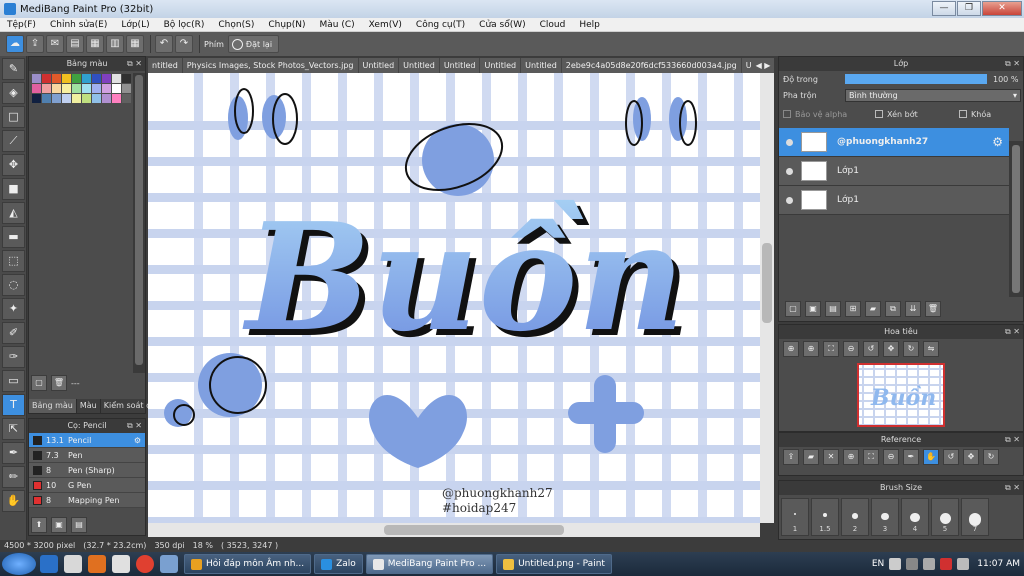 This screenshot has height=576, width=1024. Describe the element at coordinates (831, 349) in the screenshot. I see `fit-icon: ⛶` at that location.